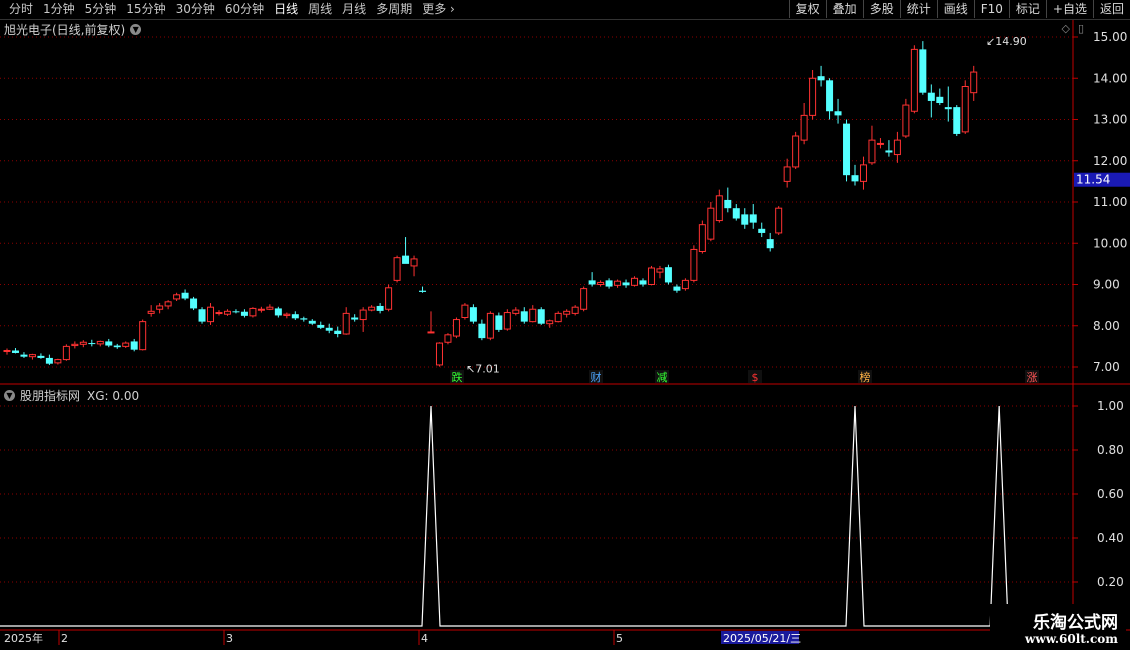 The width and height of the screenshot is (1130, 650). What do you see at coordinates (21, 9) in the screenshot?
I see `period-tab: 分时` at bounding box center [21, 9].